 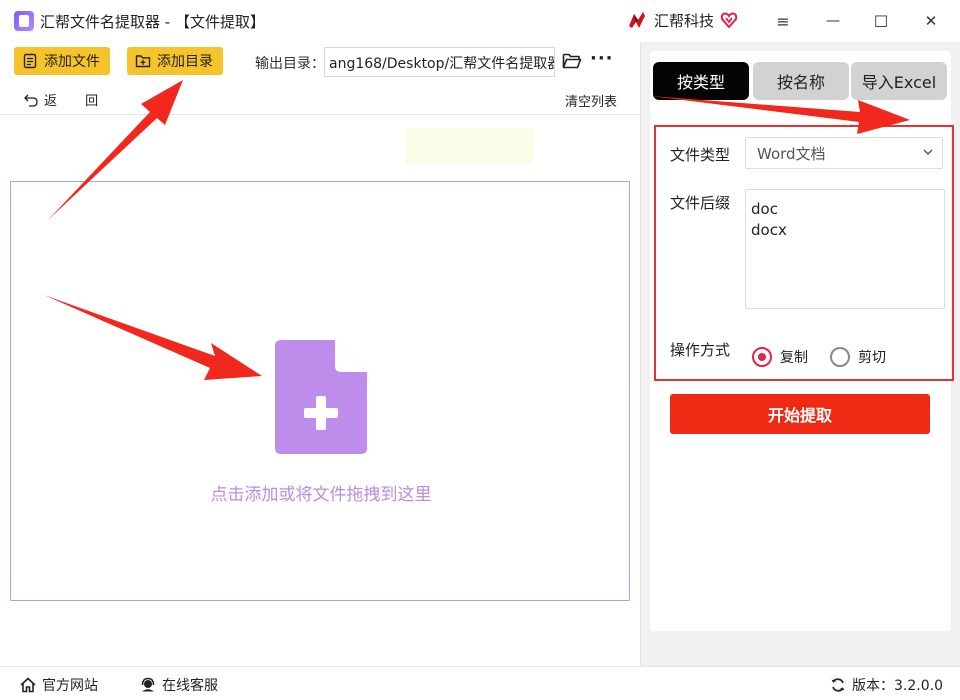 I want to click on menu-icon: ≡, so click(x=783, y=21).